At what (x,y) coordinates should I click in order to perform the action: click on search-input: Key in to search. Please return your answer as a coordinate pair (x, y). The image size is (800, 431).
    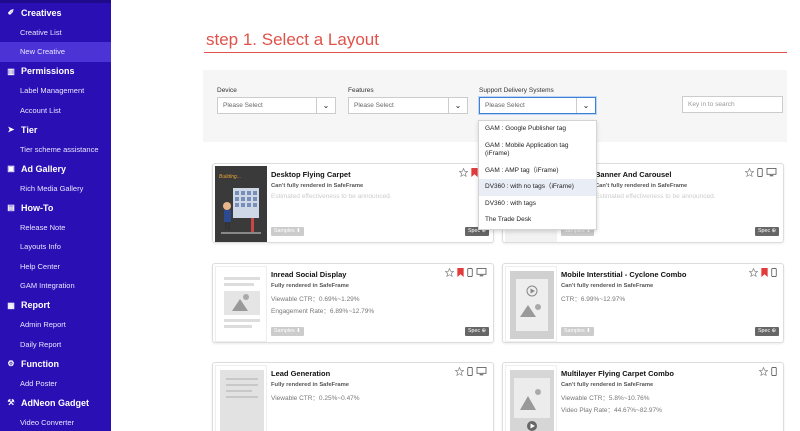
    Looking at the image, I should click on (732, 104).